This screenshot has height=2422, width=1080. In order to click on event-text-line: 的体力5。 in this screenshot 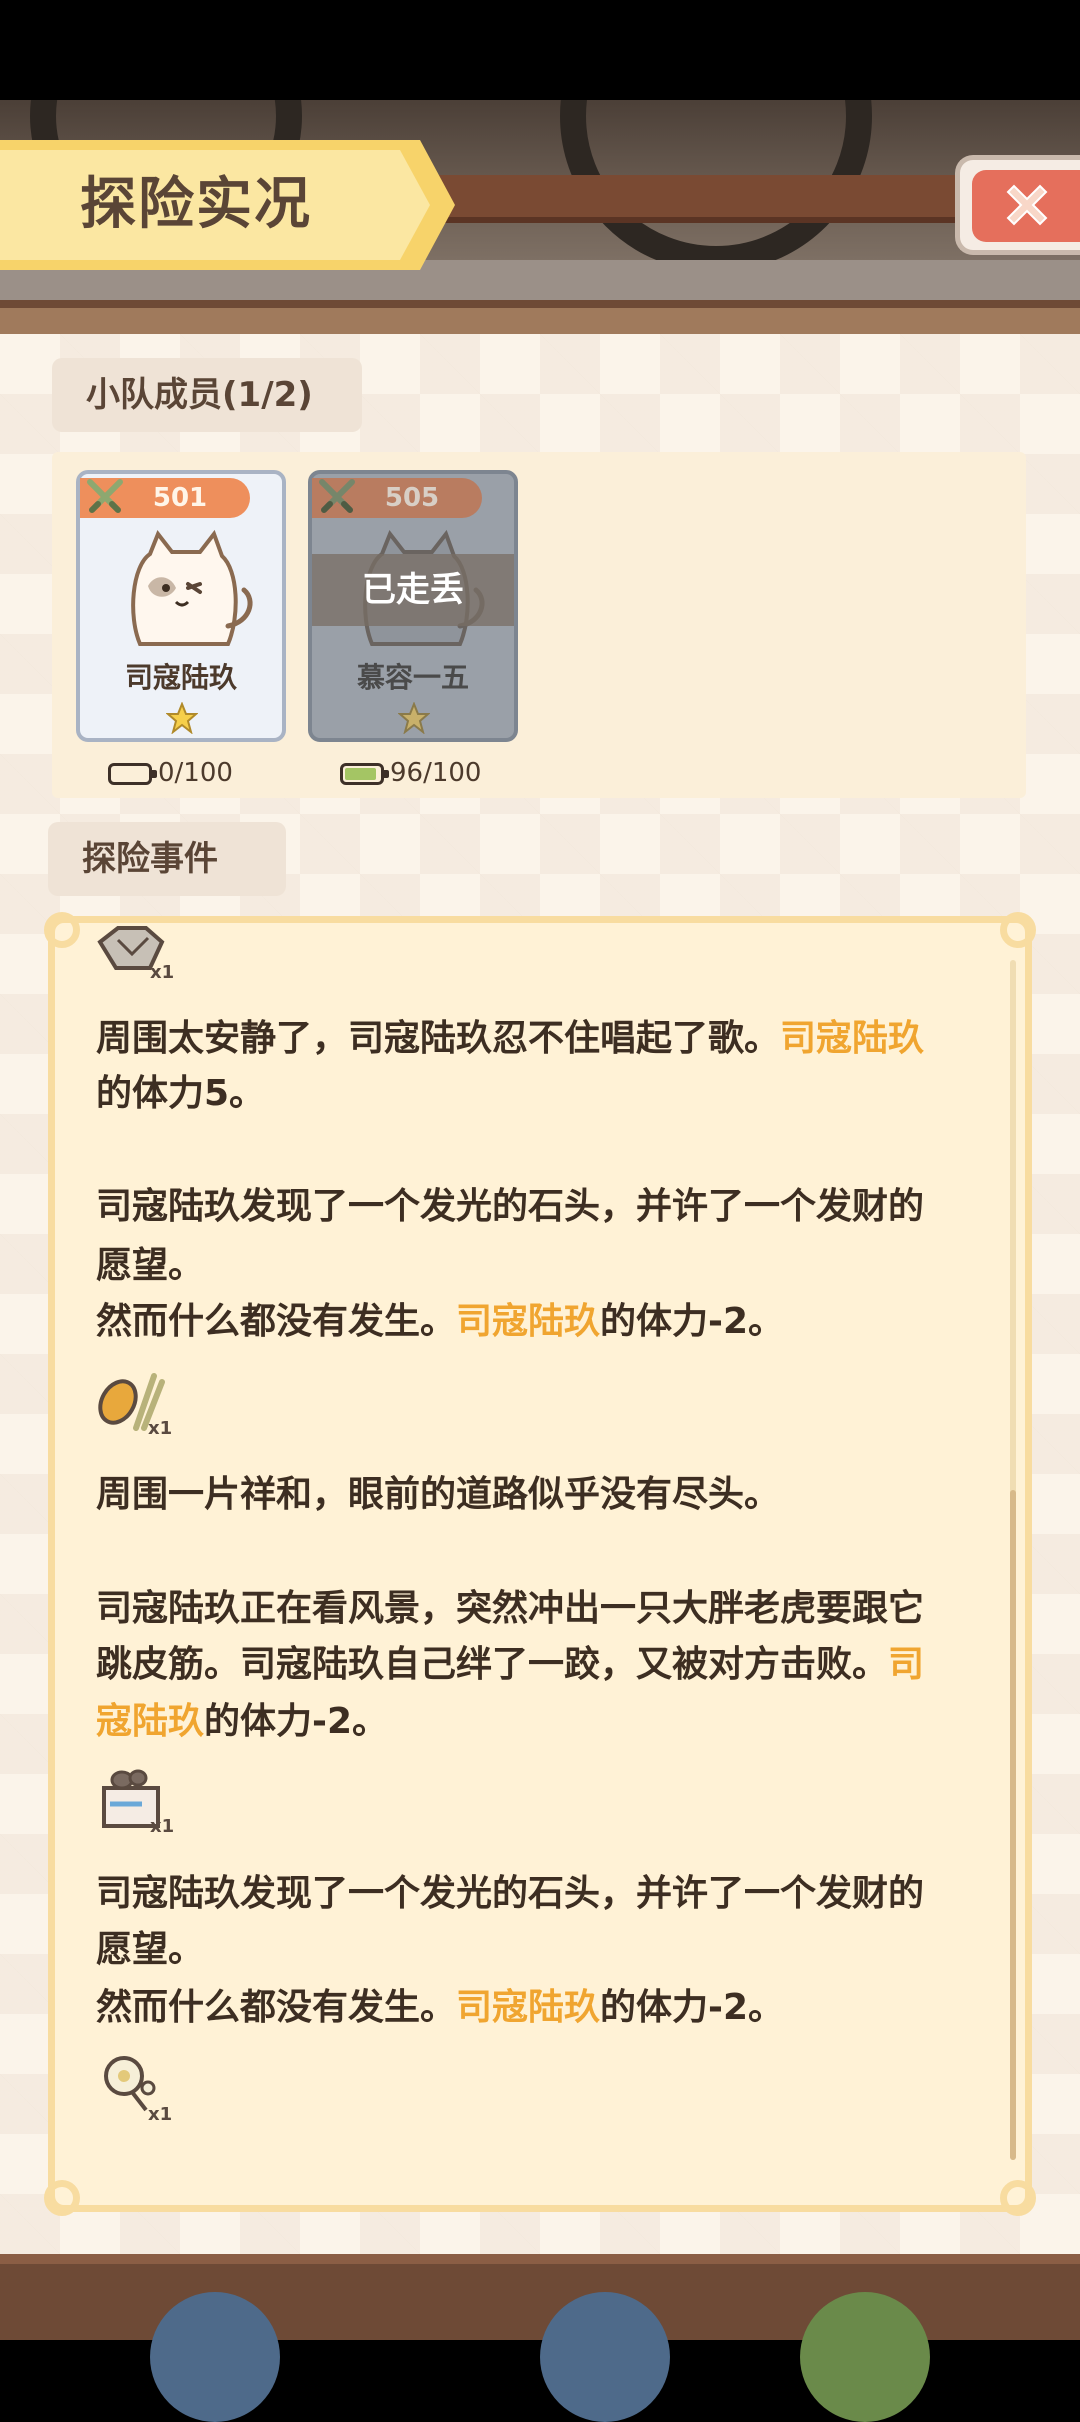, I will do `click(181, 1093)`.